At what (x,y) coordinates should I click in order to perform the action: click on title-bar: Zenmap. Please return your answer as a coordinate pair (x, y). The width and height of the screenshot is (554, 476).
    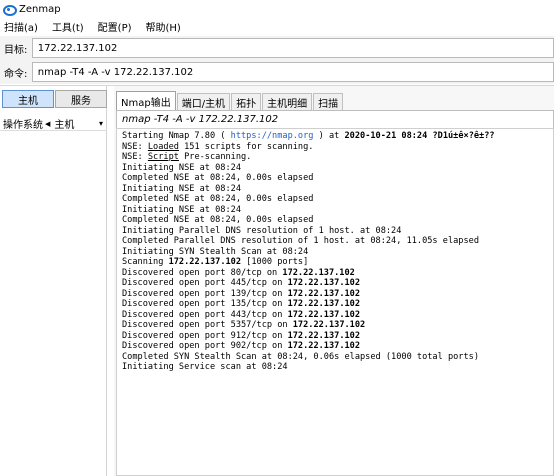
    Looking at the image, I should click on (277, 9).